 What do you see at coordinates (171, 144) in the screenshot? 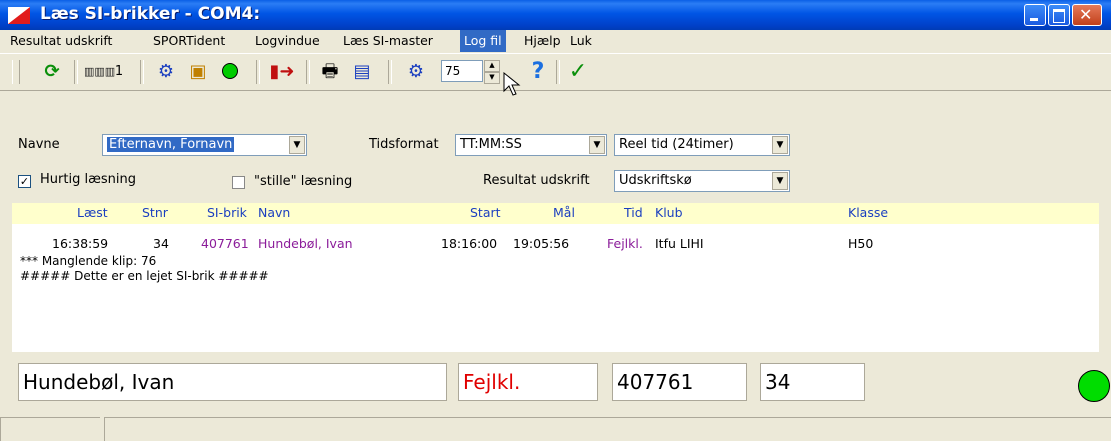
I see `names-value: Efternavn, Fornavn` at bounding box center [171, 144].